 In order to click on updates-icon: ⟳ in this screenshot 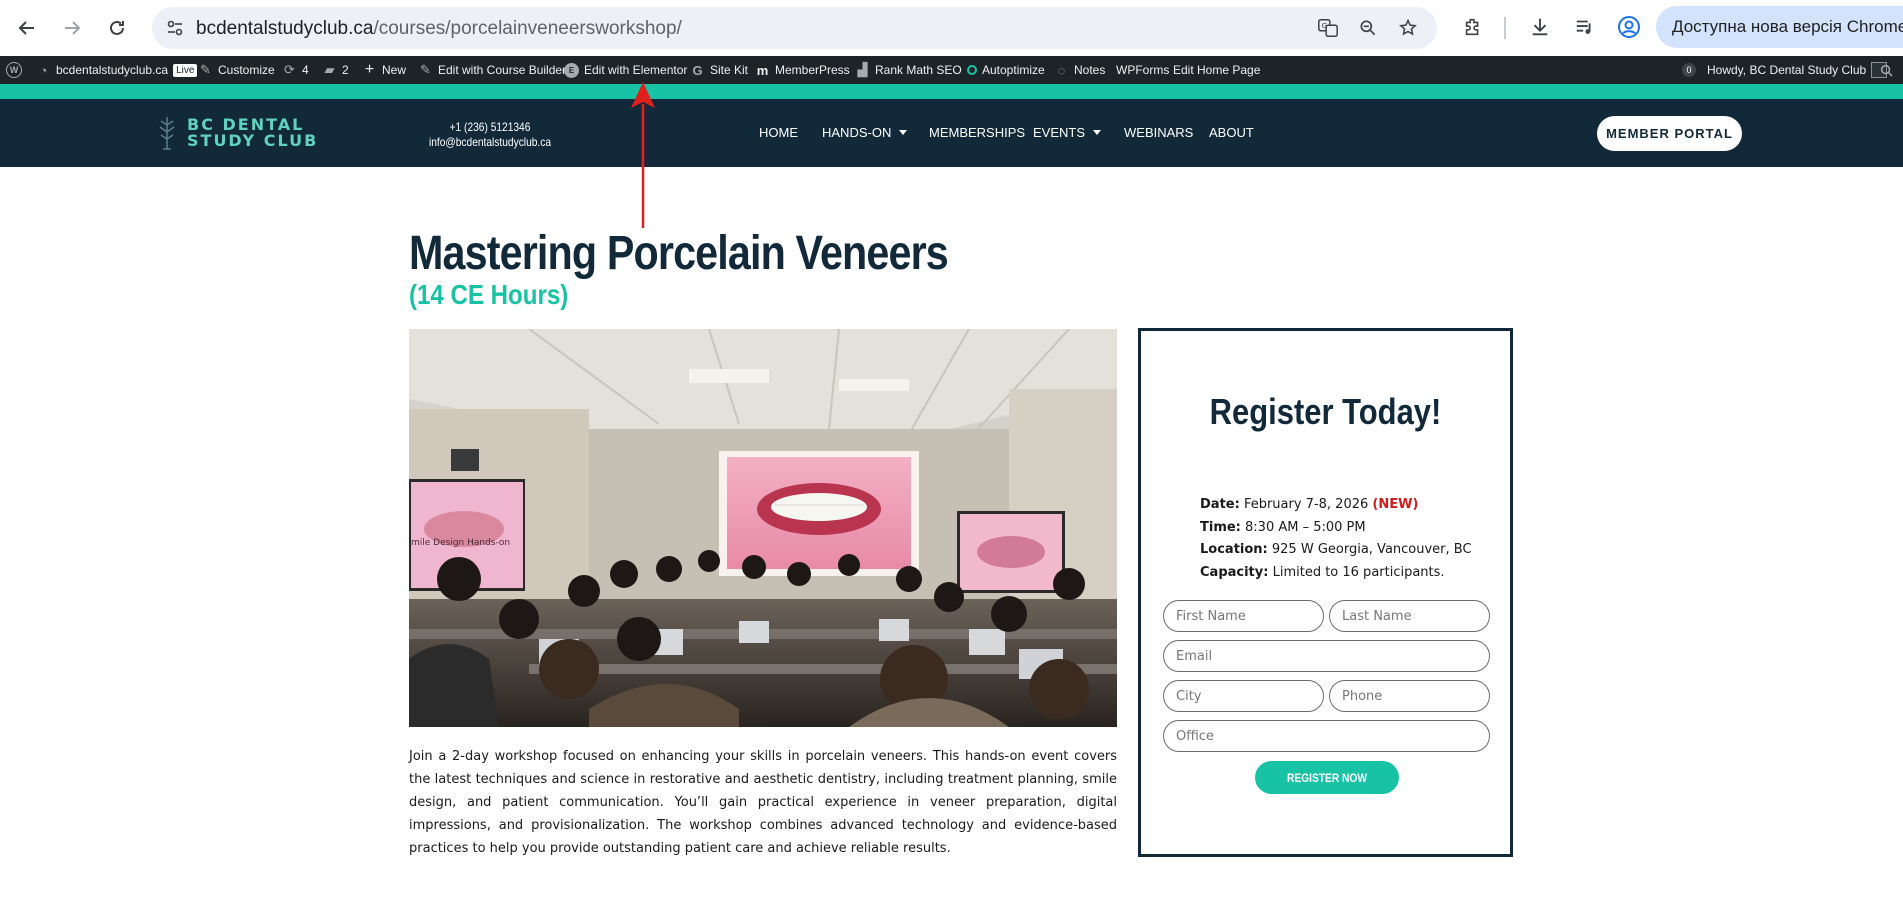, I will do `click(289, 69)`.